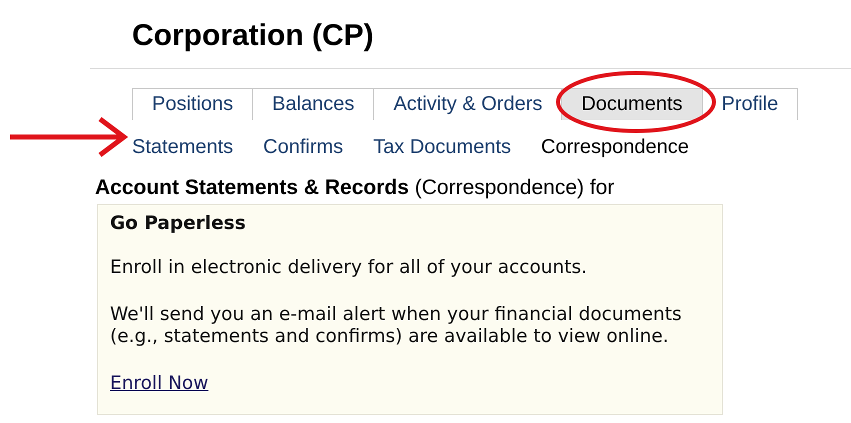 This screenshot has height=423, width=851. What do you see at coordinates (303, 147) in the screenshot?
I see `subtab: Confirms` at bounding box center [303, 147].